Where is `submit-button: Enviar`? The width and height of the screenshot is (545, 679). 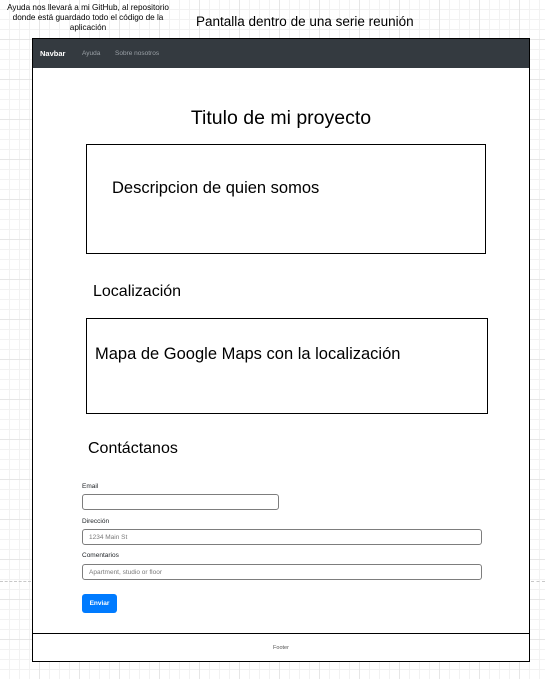
submit-button: Enviar is located at coordinates (99, 603).